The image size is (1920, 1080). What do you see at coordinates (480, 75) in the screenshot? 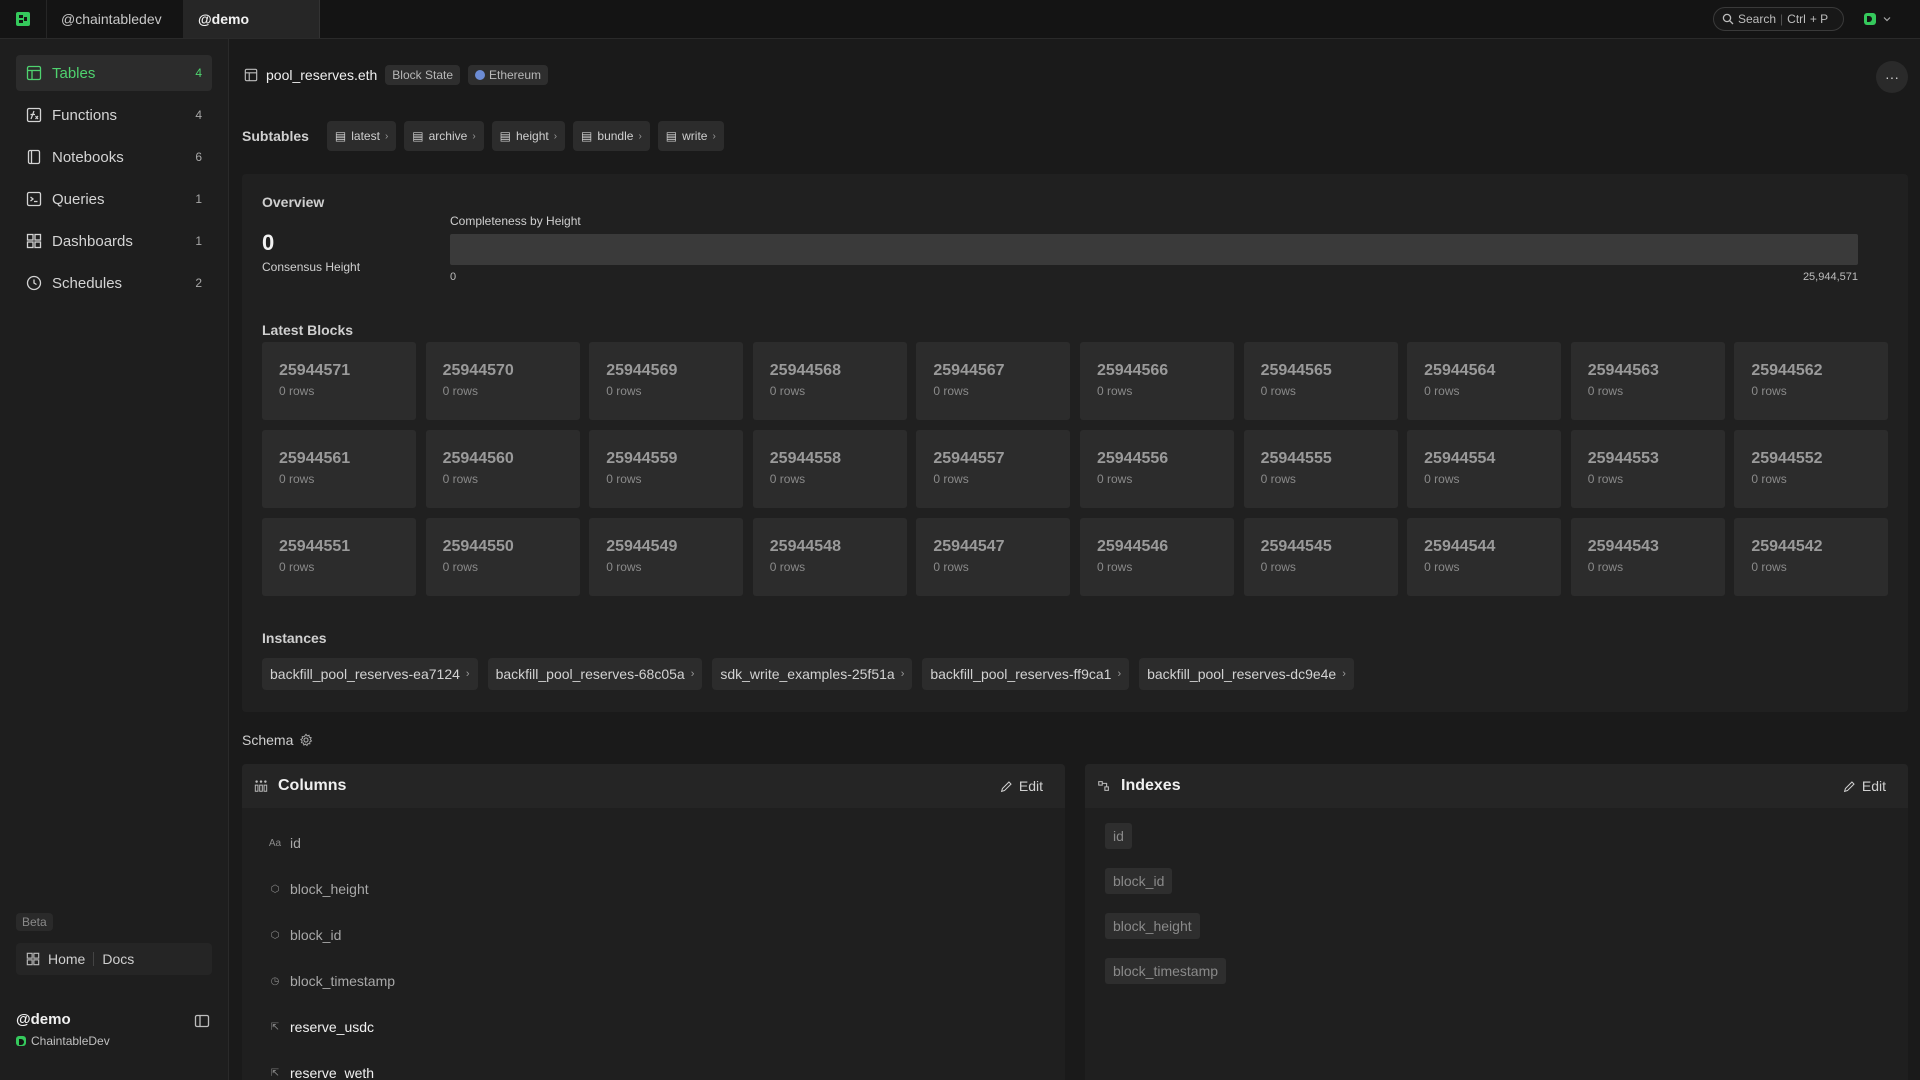
I see `ethereum-icon` at bounding box center [480, 75].